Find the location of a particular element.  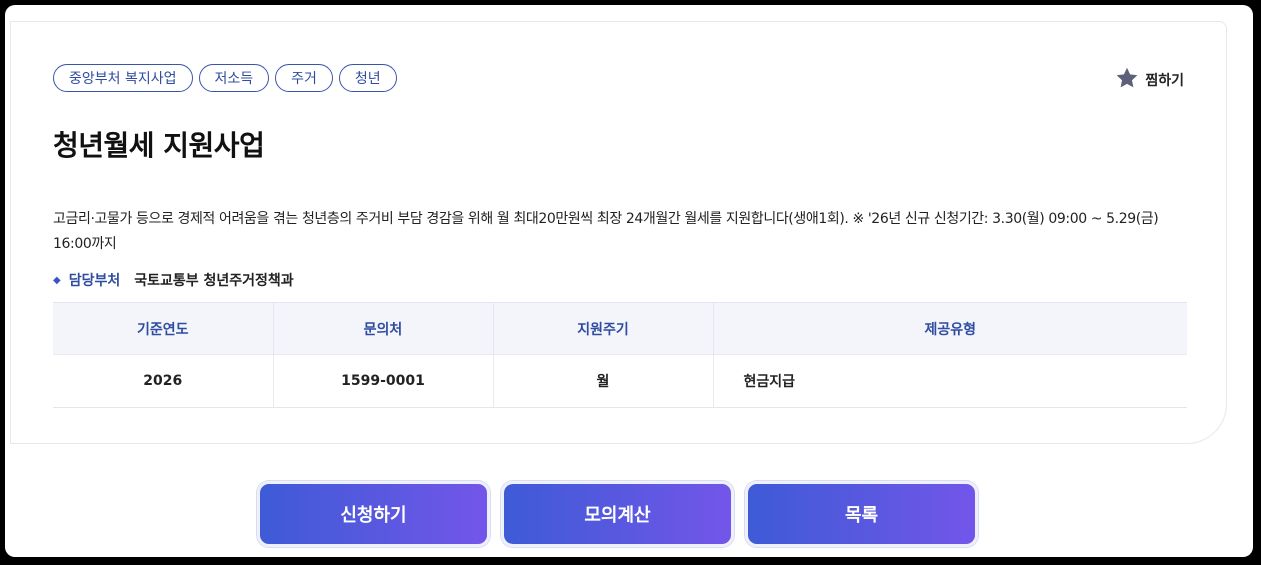

tag-youth: 청년 is located at coordinates (367, 78).